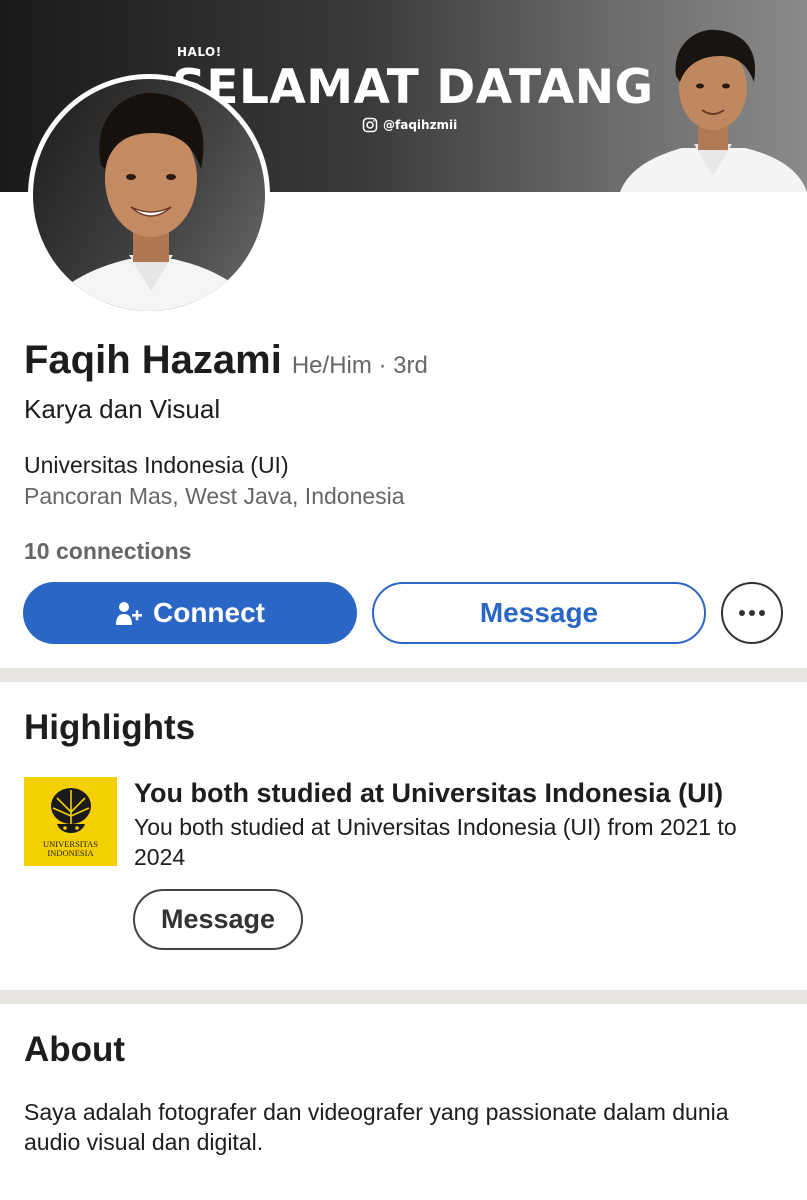  I want to click on banner-title: SELAMAT DATANG, so click(413, 87).